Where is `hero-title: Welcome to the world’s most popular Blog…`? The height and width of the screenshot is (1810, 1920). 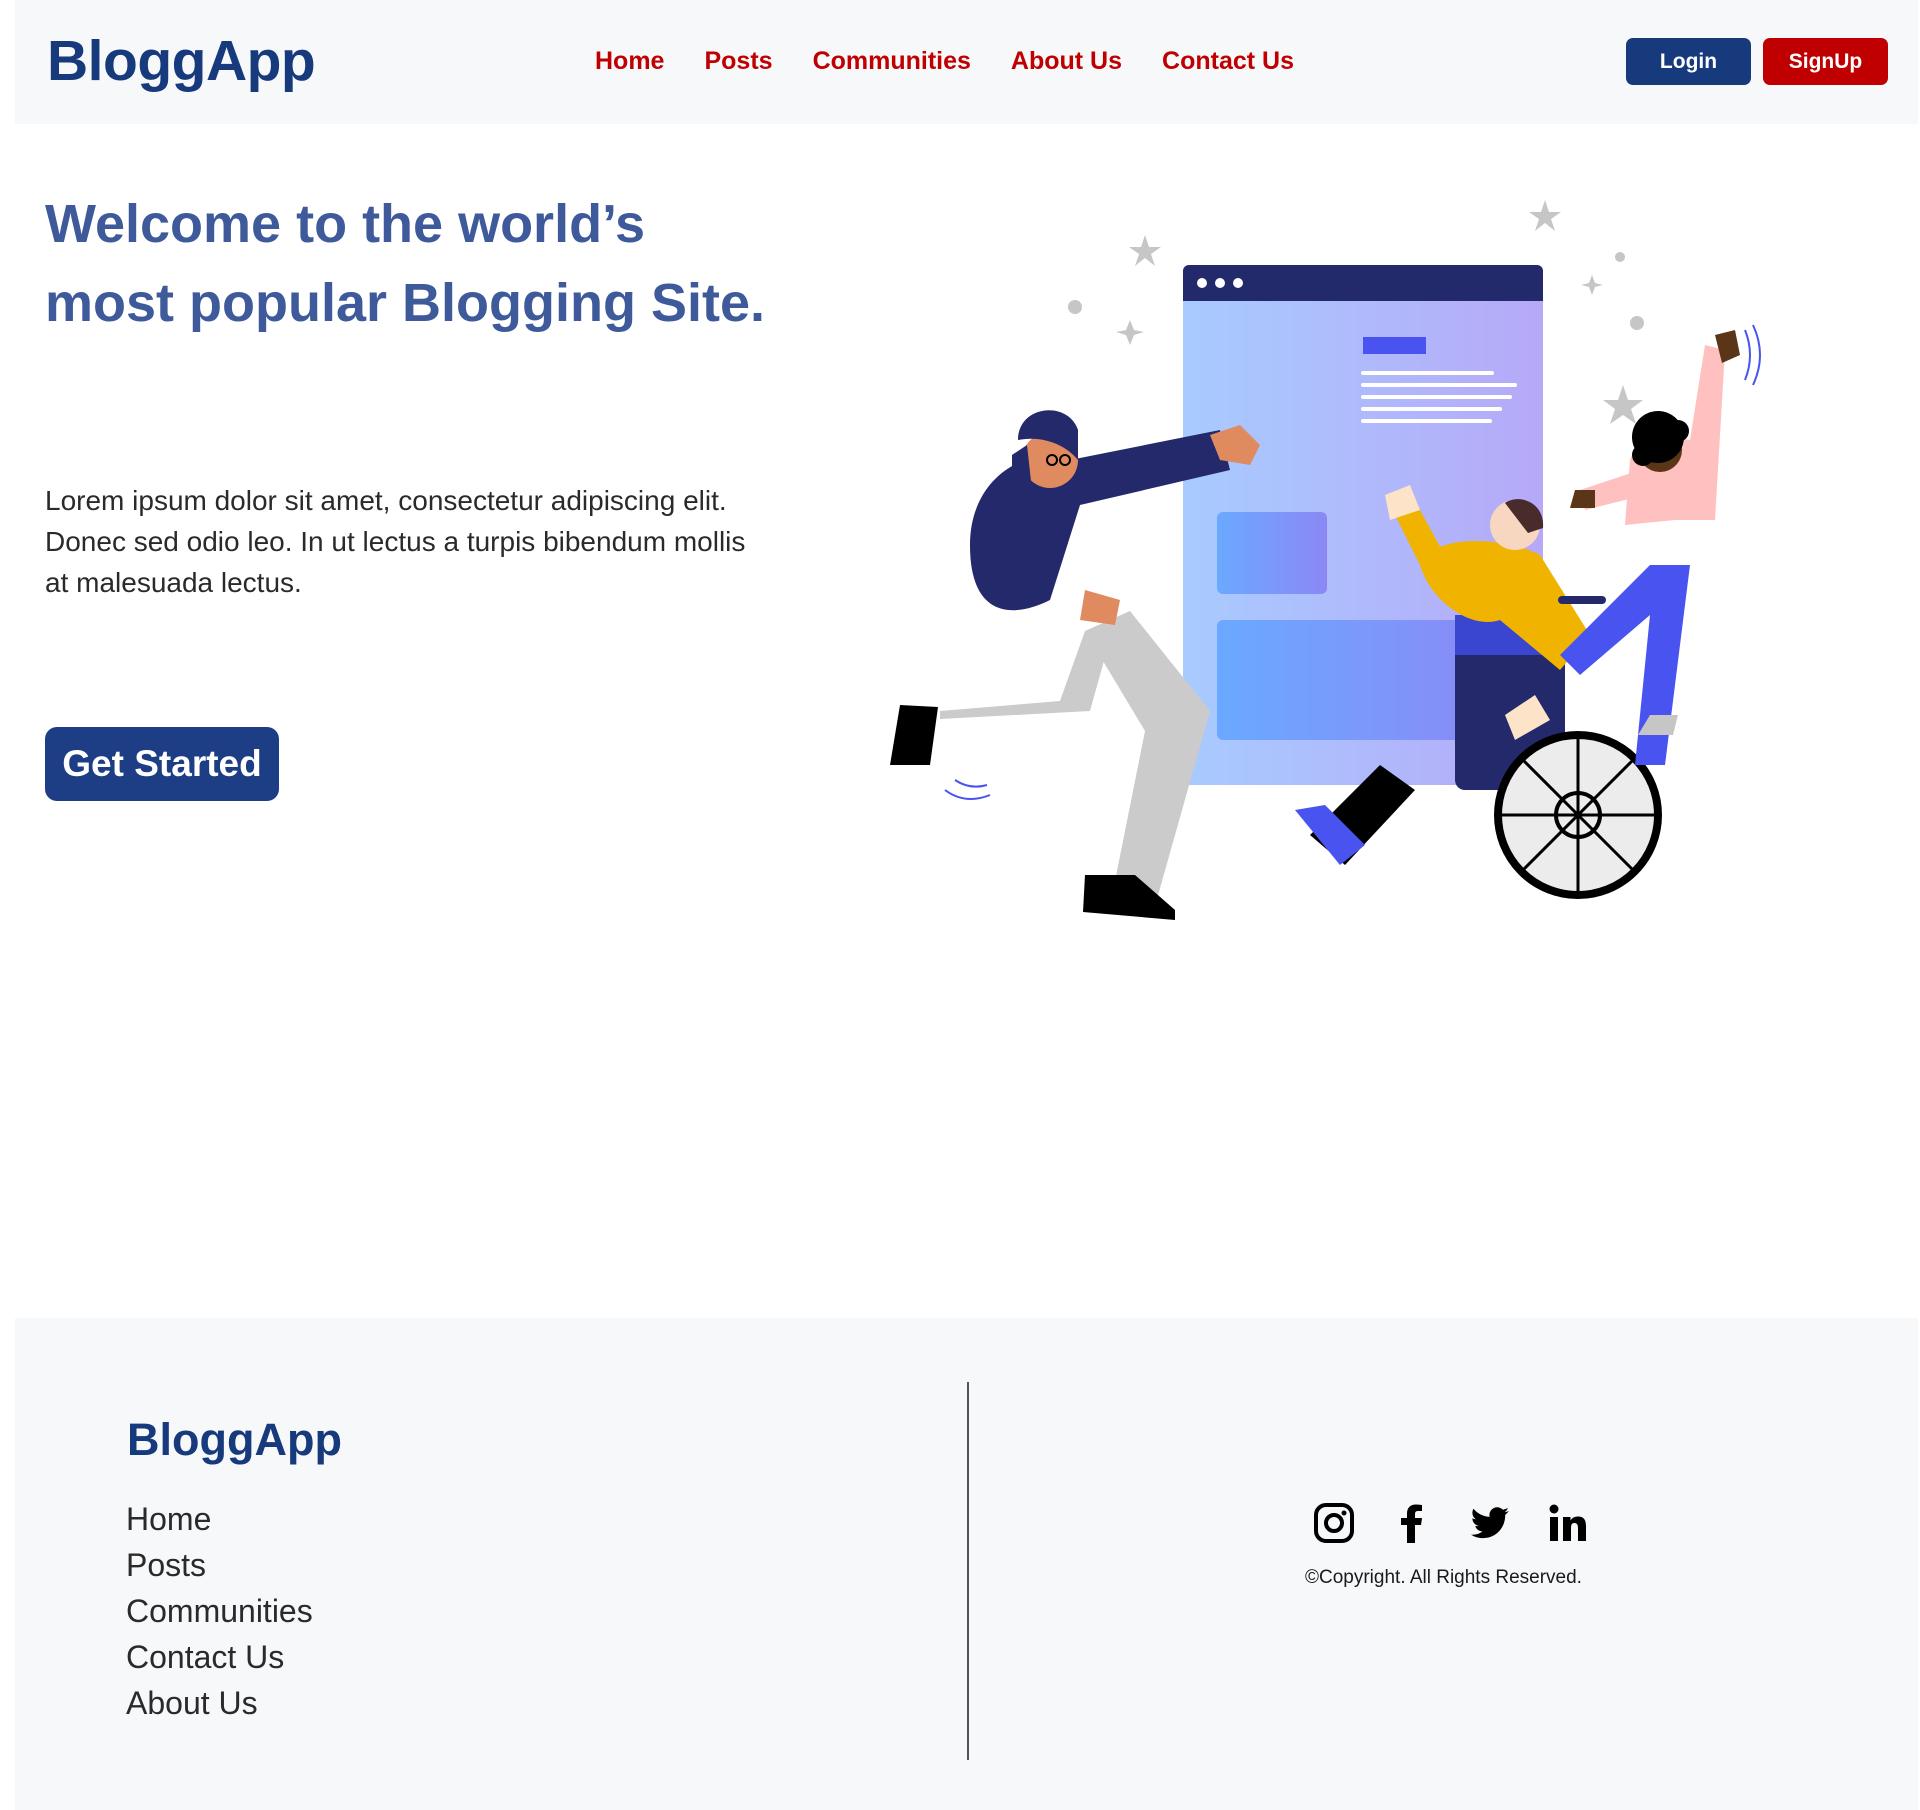
hero-title: Welcome to the world’s most popular Blog… is located at coordinates (405, 263).